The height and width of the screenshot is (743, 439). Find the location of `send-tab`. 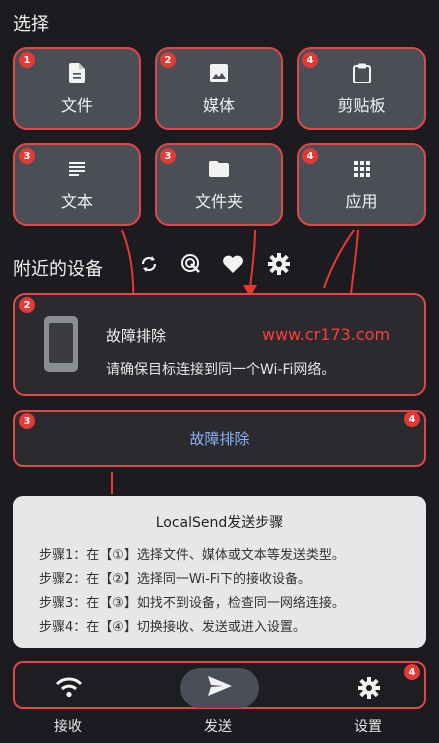

send-tab is located at coordinates (219, 688).